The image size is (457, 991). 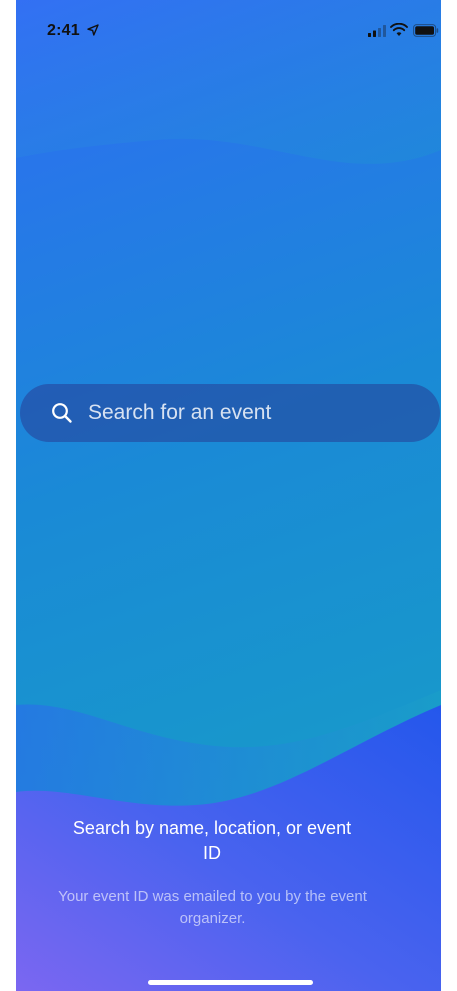 What do you see at coordinates (426, 30) in the screenshot?
I see `battery-icon` at bounding box center [426, 30].